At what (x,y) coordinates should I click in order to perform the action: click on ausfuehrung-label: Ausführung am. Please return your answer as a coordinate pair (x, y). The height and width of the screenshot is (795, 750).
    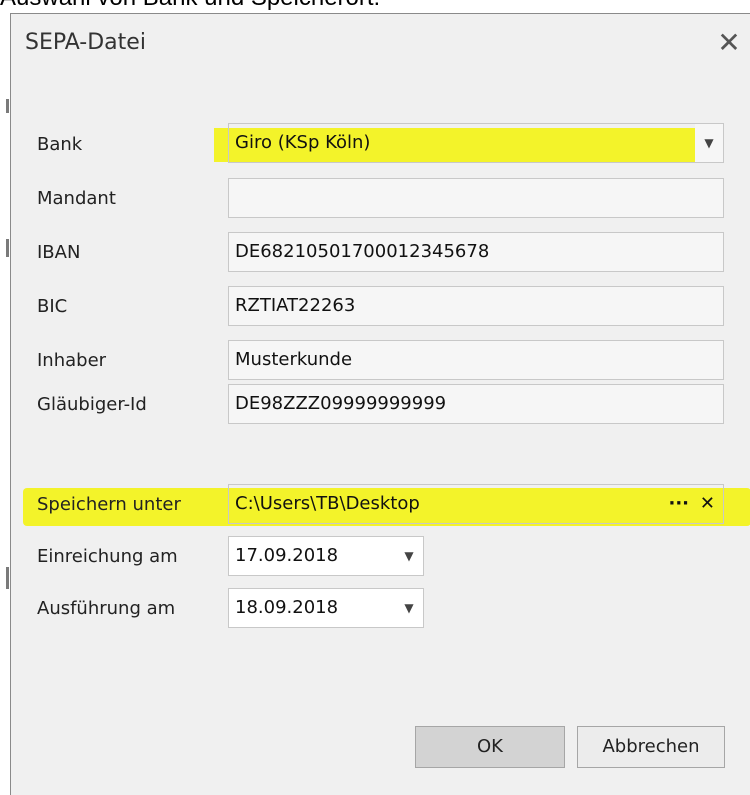
    Looking at the image, I should click on (106, 608).